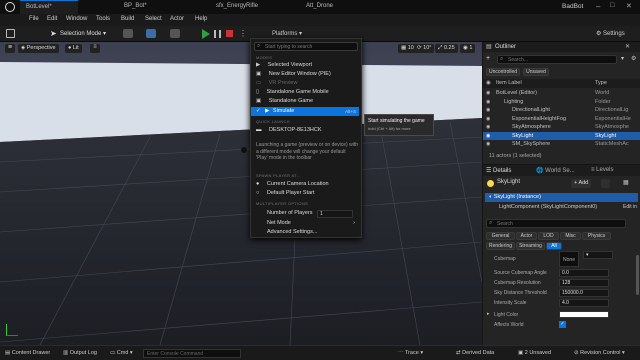 This screenshot has height=360, width=640. Describe the element at coordinates (503, 72) in the screenshot. I see `filter-uncontrolled: Uncontrolled` at that location.